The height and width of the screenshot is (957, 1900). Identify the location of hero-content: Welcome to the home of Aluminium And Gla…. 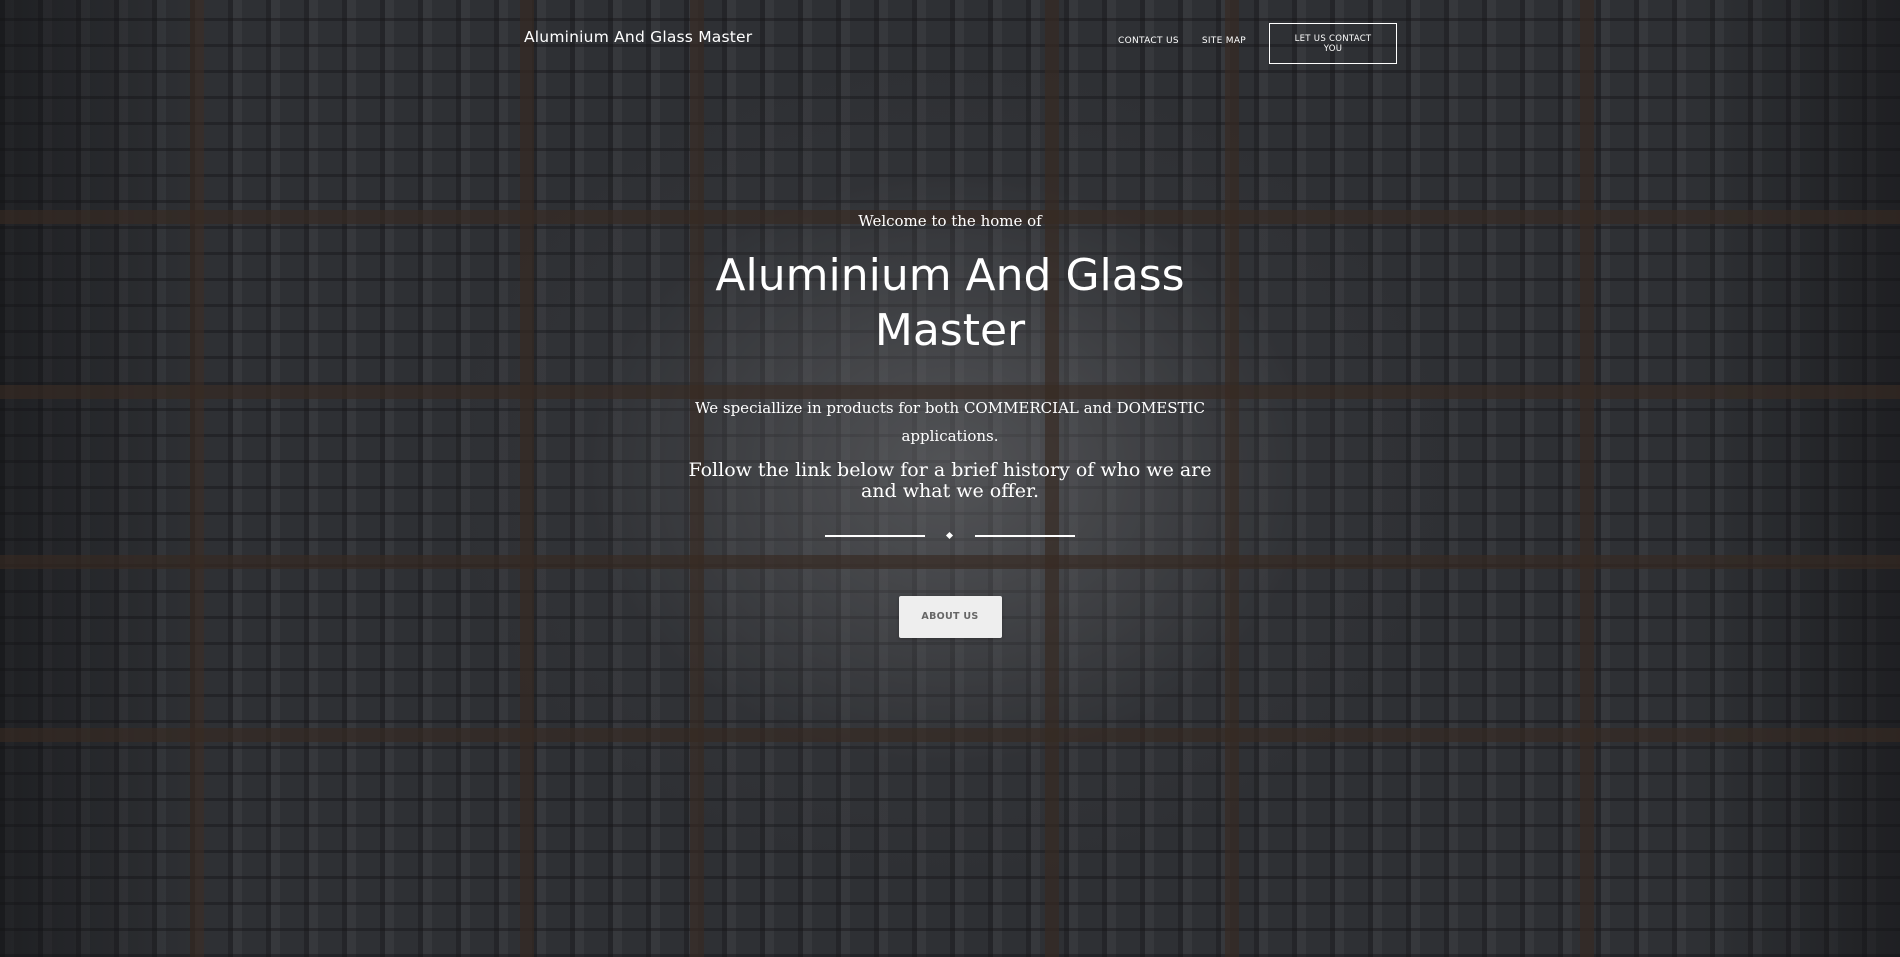
(950, 425).